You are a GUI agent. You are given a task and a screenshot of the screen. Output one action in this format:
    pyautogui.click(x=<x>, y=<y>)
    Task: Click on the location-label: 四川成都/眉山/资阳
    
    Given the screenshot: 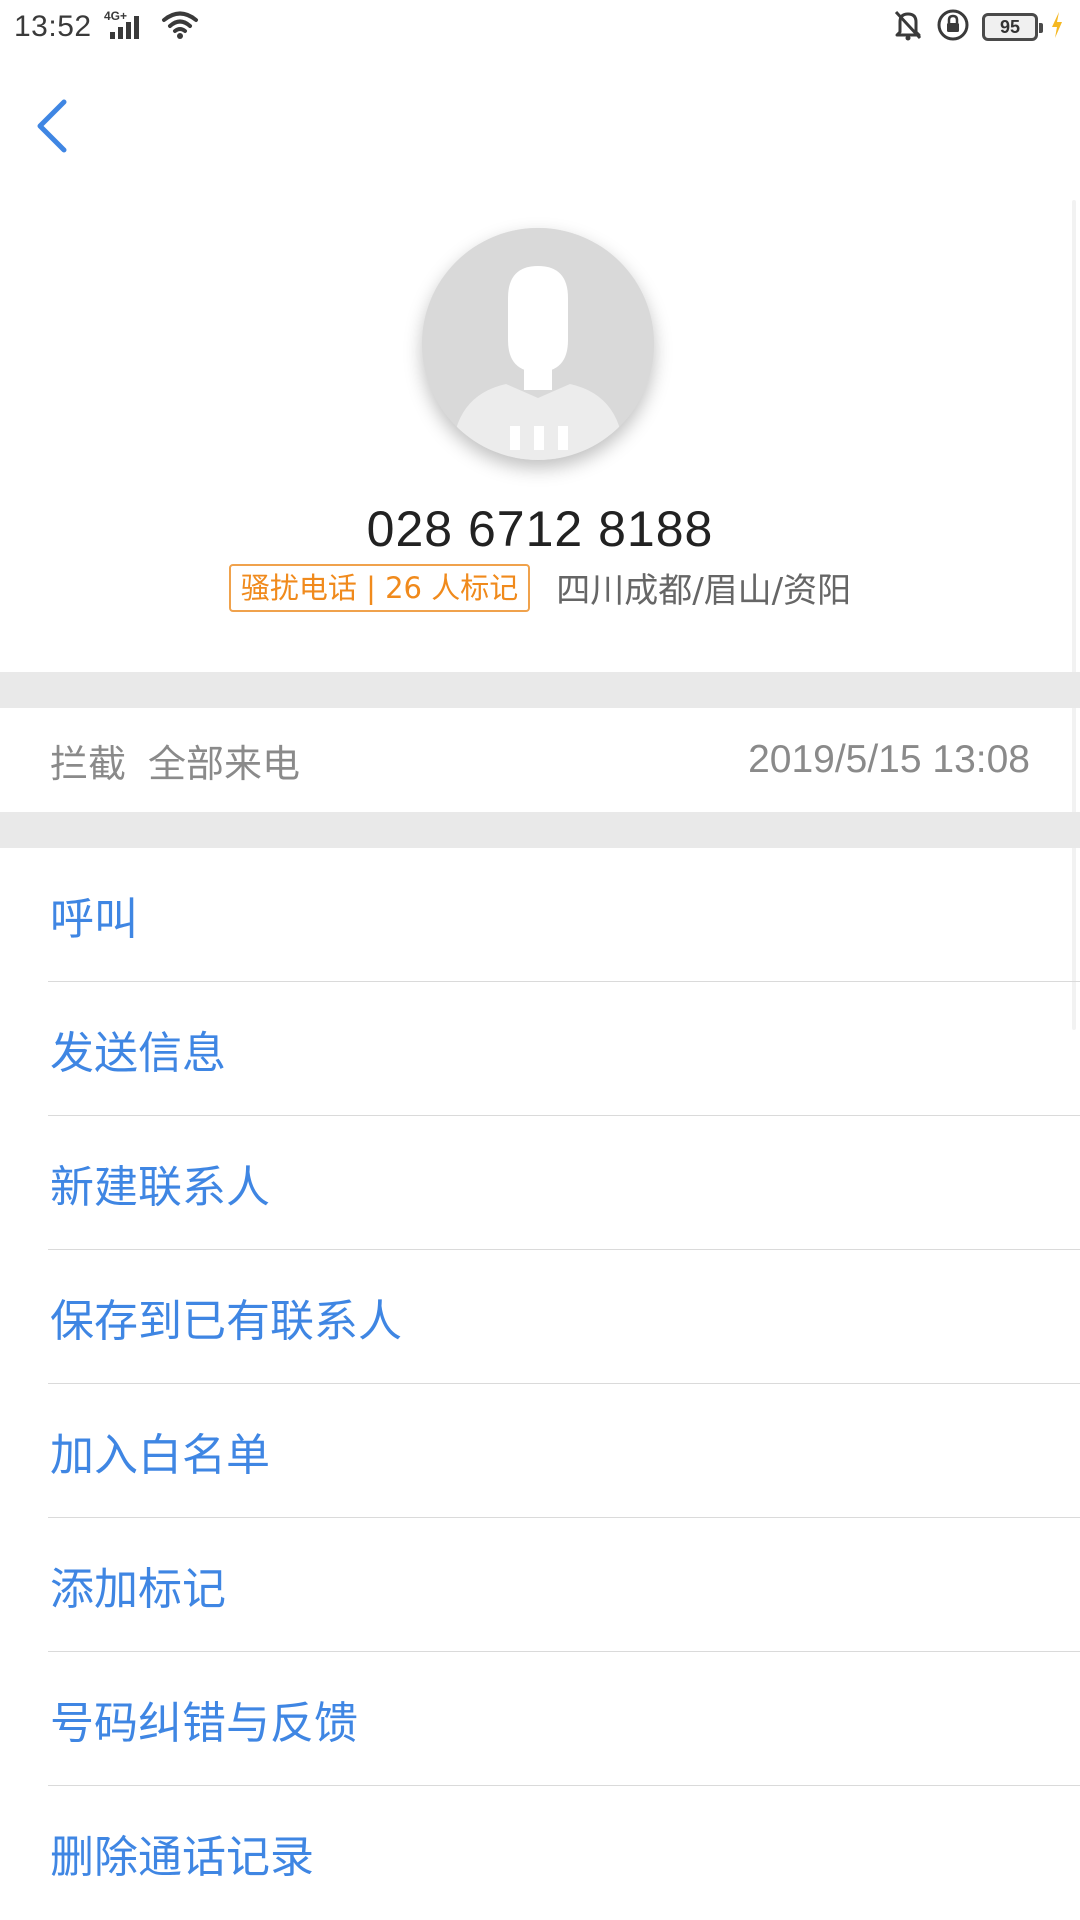 What is the action you would take?
    pyautogui.click(x=704, y=591)
    